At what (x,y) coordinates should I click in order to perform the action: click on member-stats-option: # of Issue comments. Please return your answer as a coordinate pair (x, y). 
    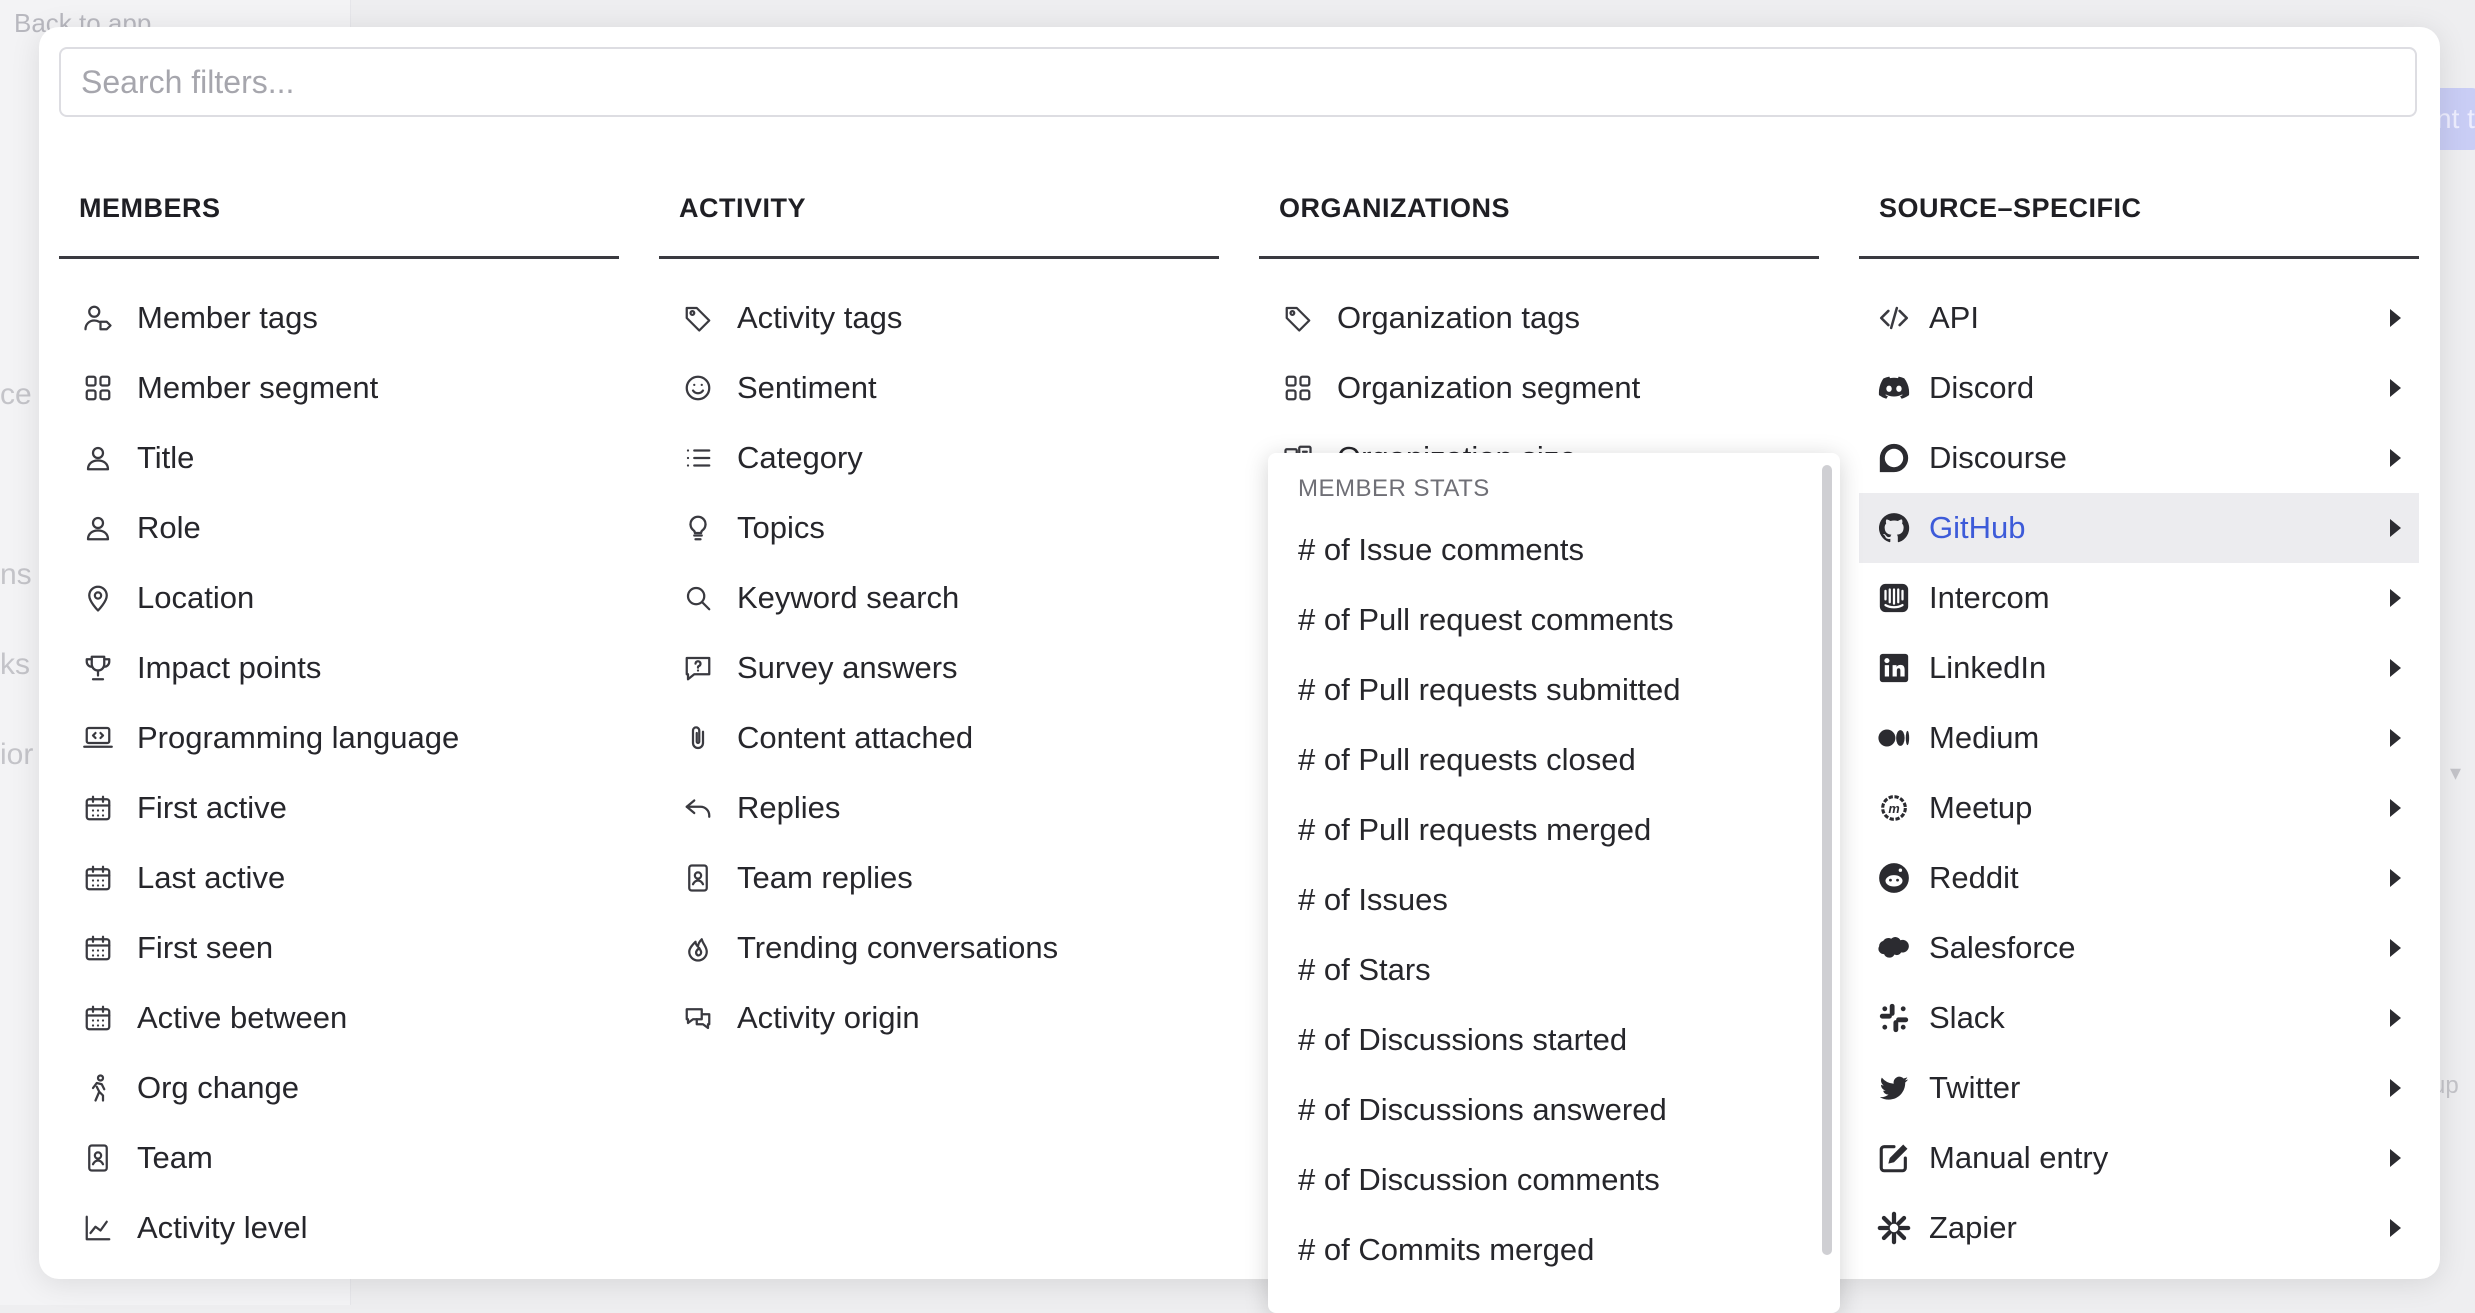
    Looking at the image, I should click on (1554, 550).